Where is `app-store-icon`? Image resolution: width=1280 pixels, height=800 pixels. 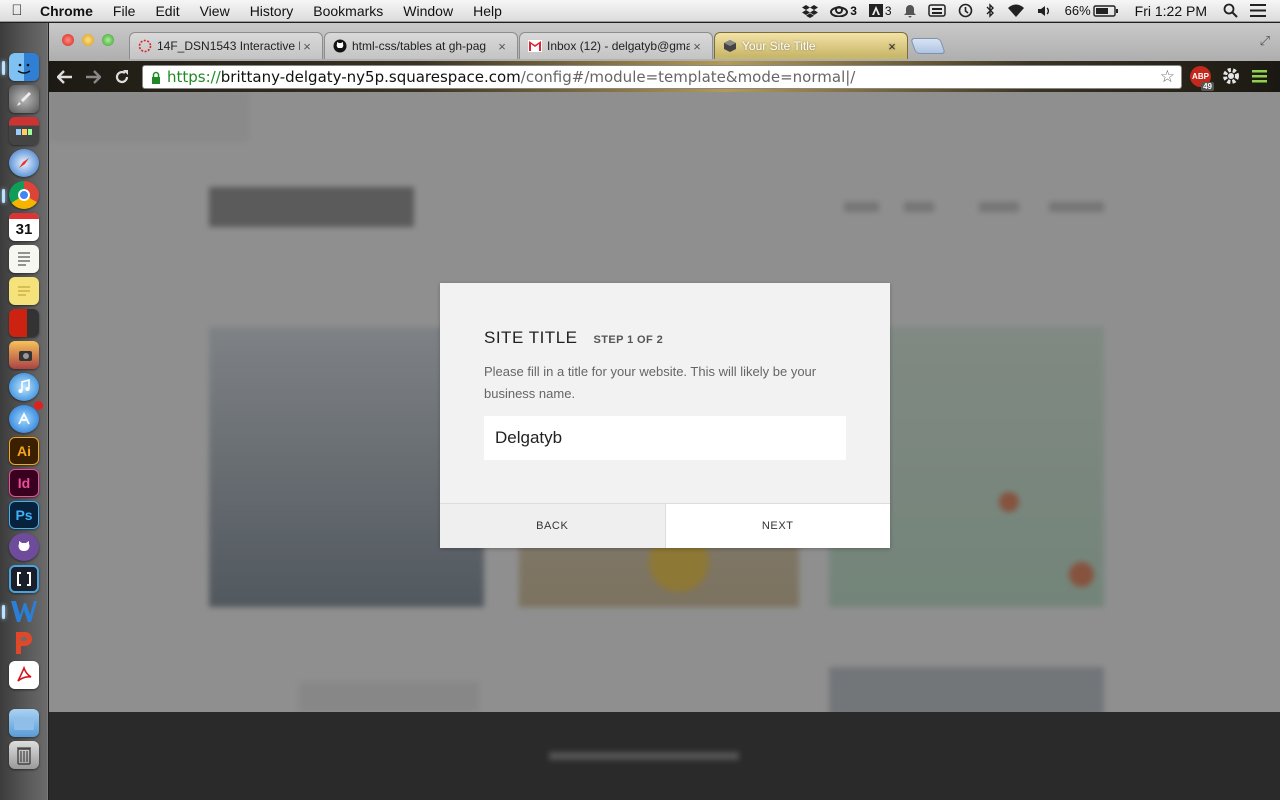 app-store-icon is located at coordinates (26, 417).